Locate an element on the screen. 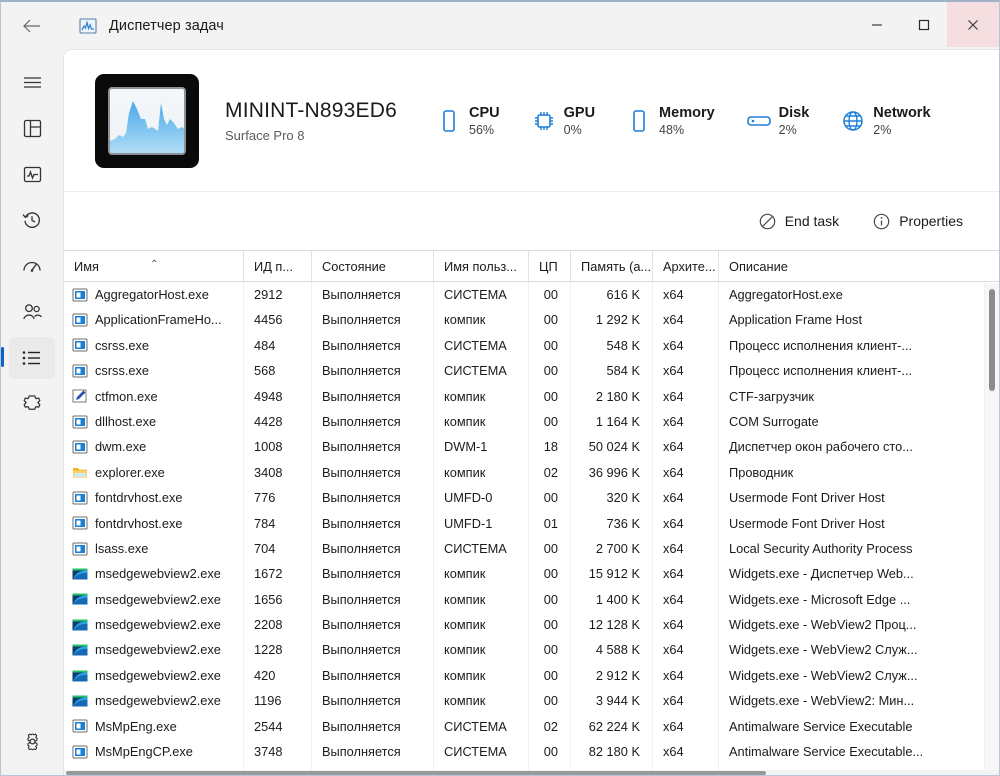  cell-memory: 2 912 K is located at coordinates (612, 675).